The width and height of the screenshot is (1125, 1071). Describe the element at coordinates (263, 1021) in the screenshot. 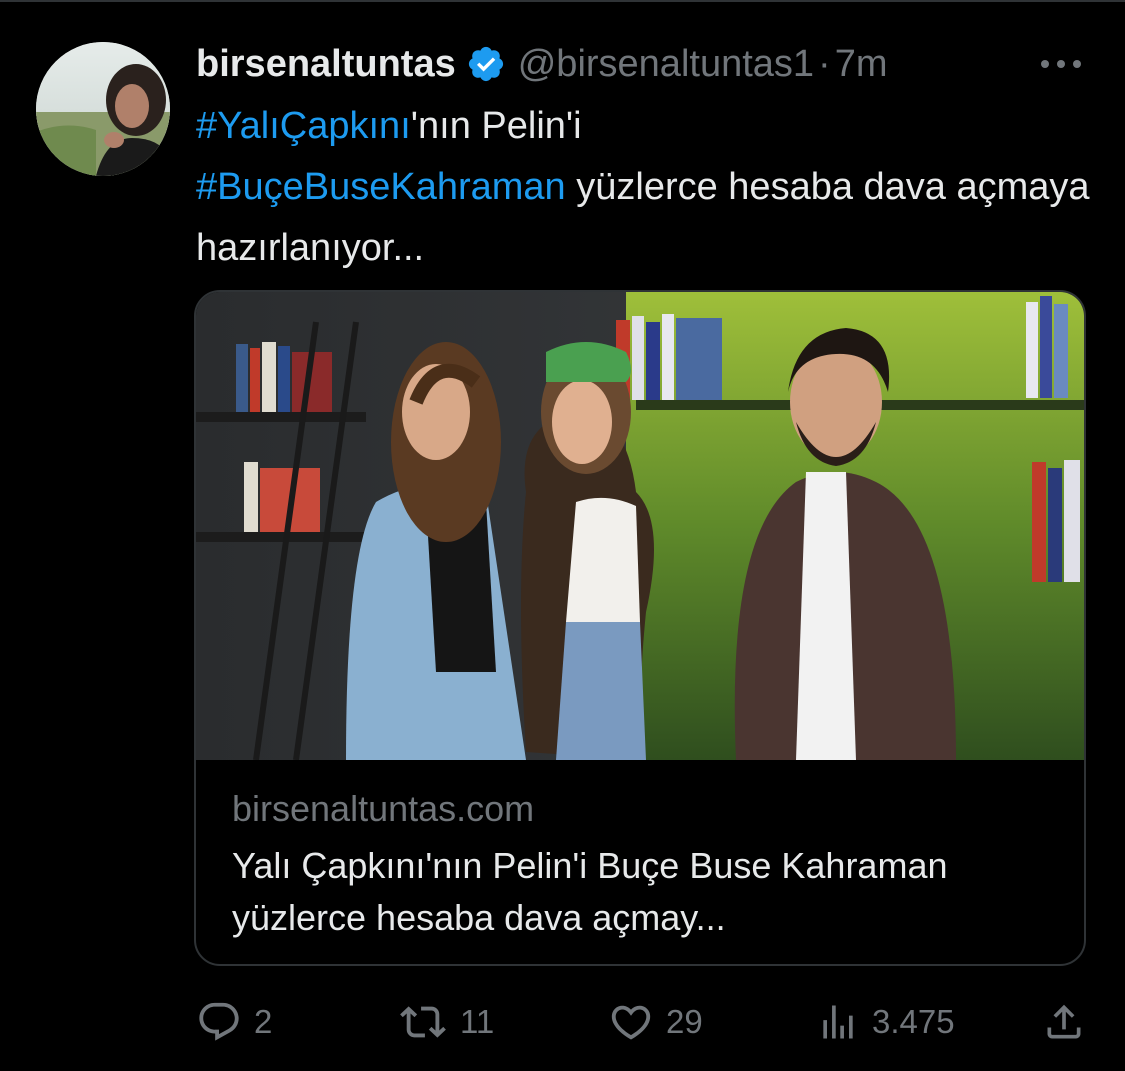

I see `reply-count: 2` at that location.